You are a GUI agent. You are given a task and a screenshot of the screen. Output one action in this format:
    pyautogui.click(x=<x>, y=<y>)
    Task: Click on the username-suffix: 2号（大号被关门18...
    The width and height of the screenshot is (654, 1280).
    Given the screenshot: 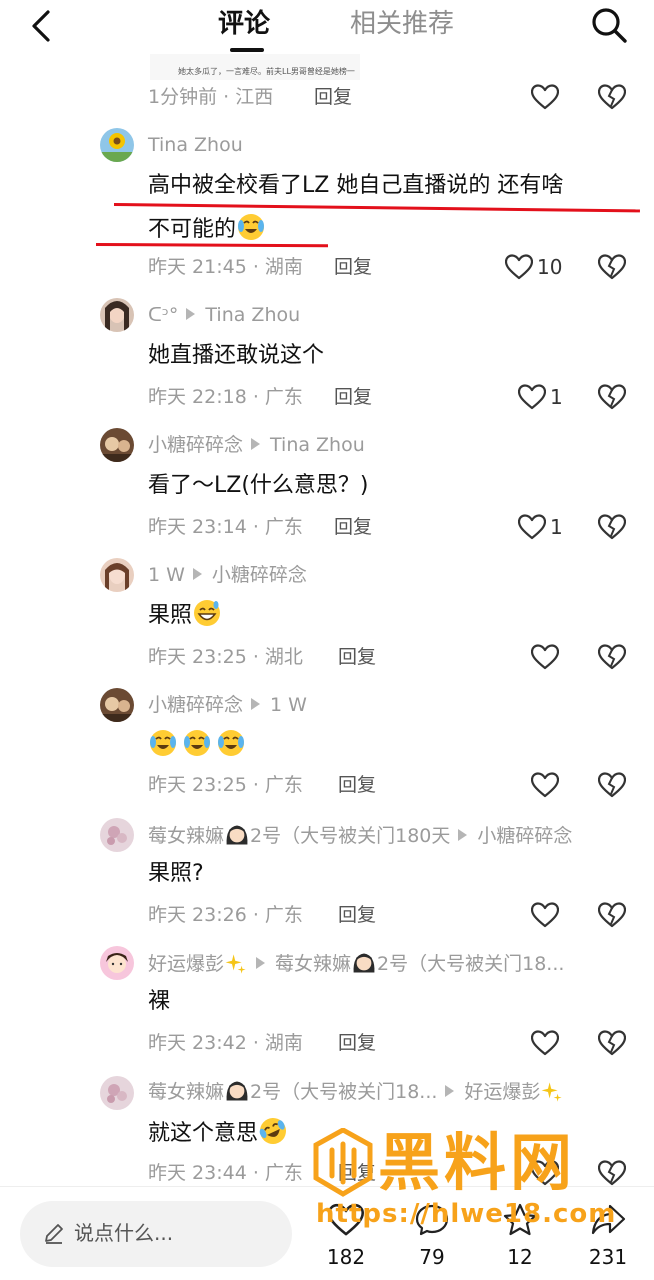 What is the action you would take?
    pyautogui.click(x=343, y=1092)
    